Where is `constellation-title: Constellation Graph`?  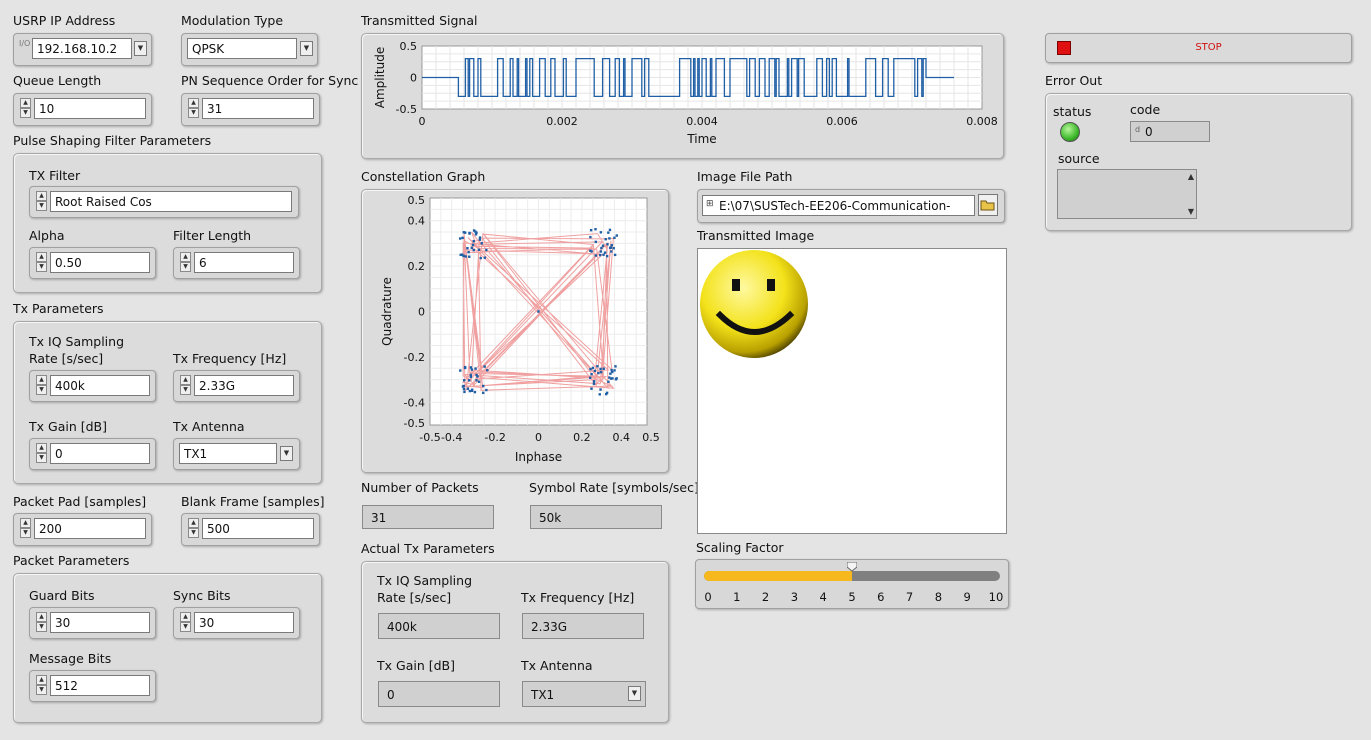 constellation-title: Constellation Graph is located at coordinates (423, 176).